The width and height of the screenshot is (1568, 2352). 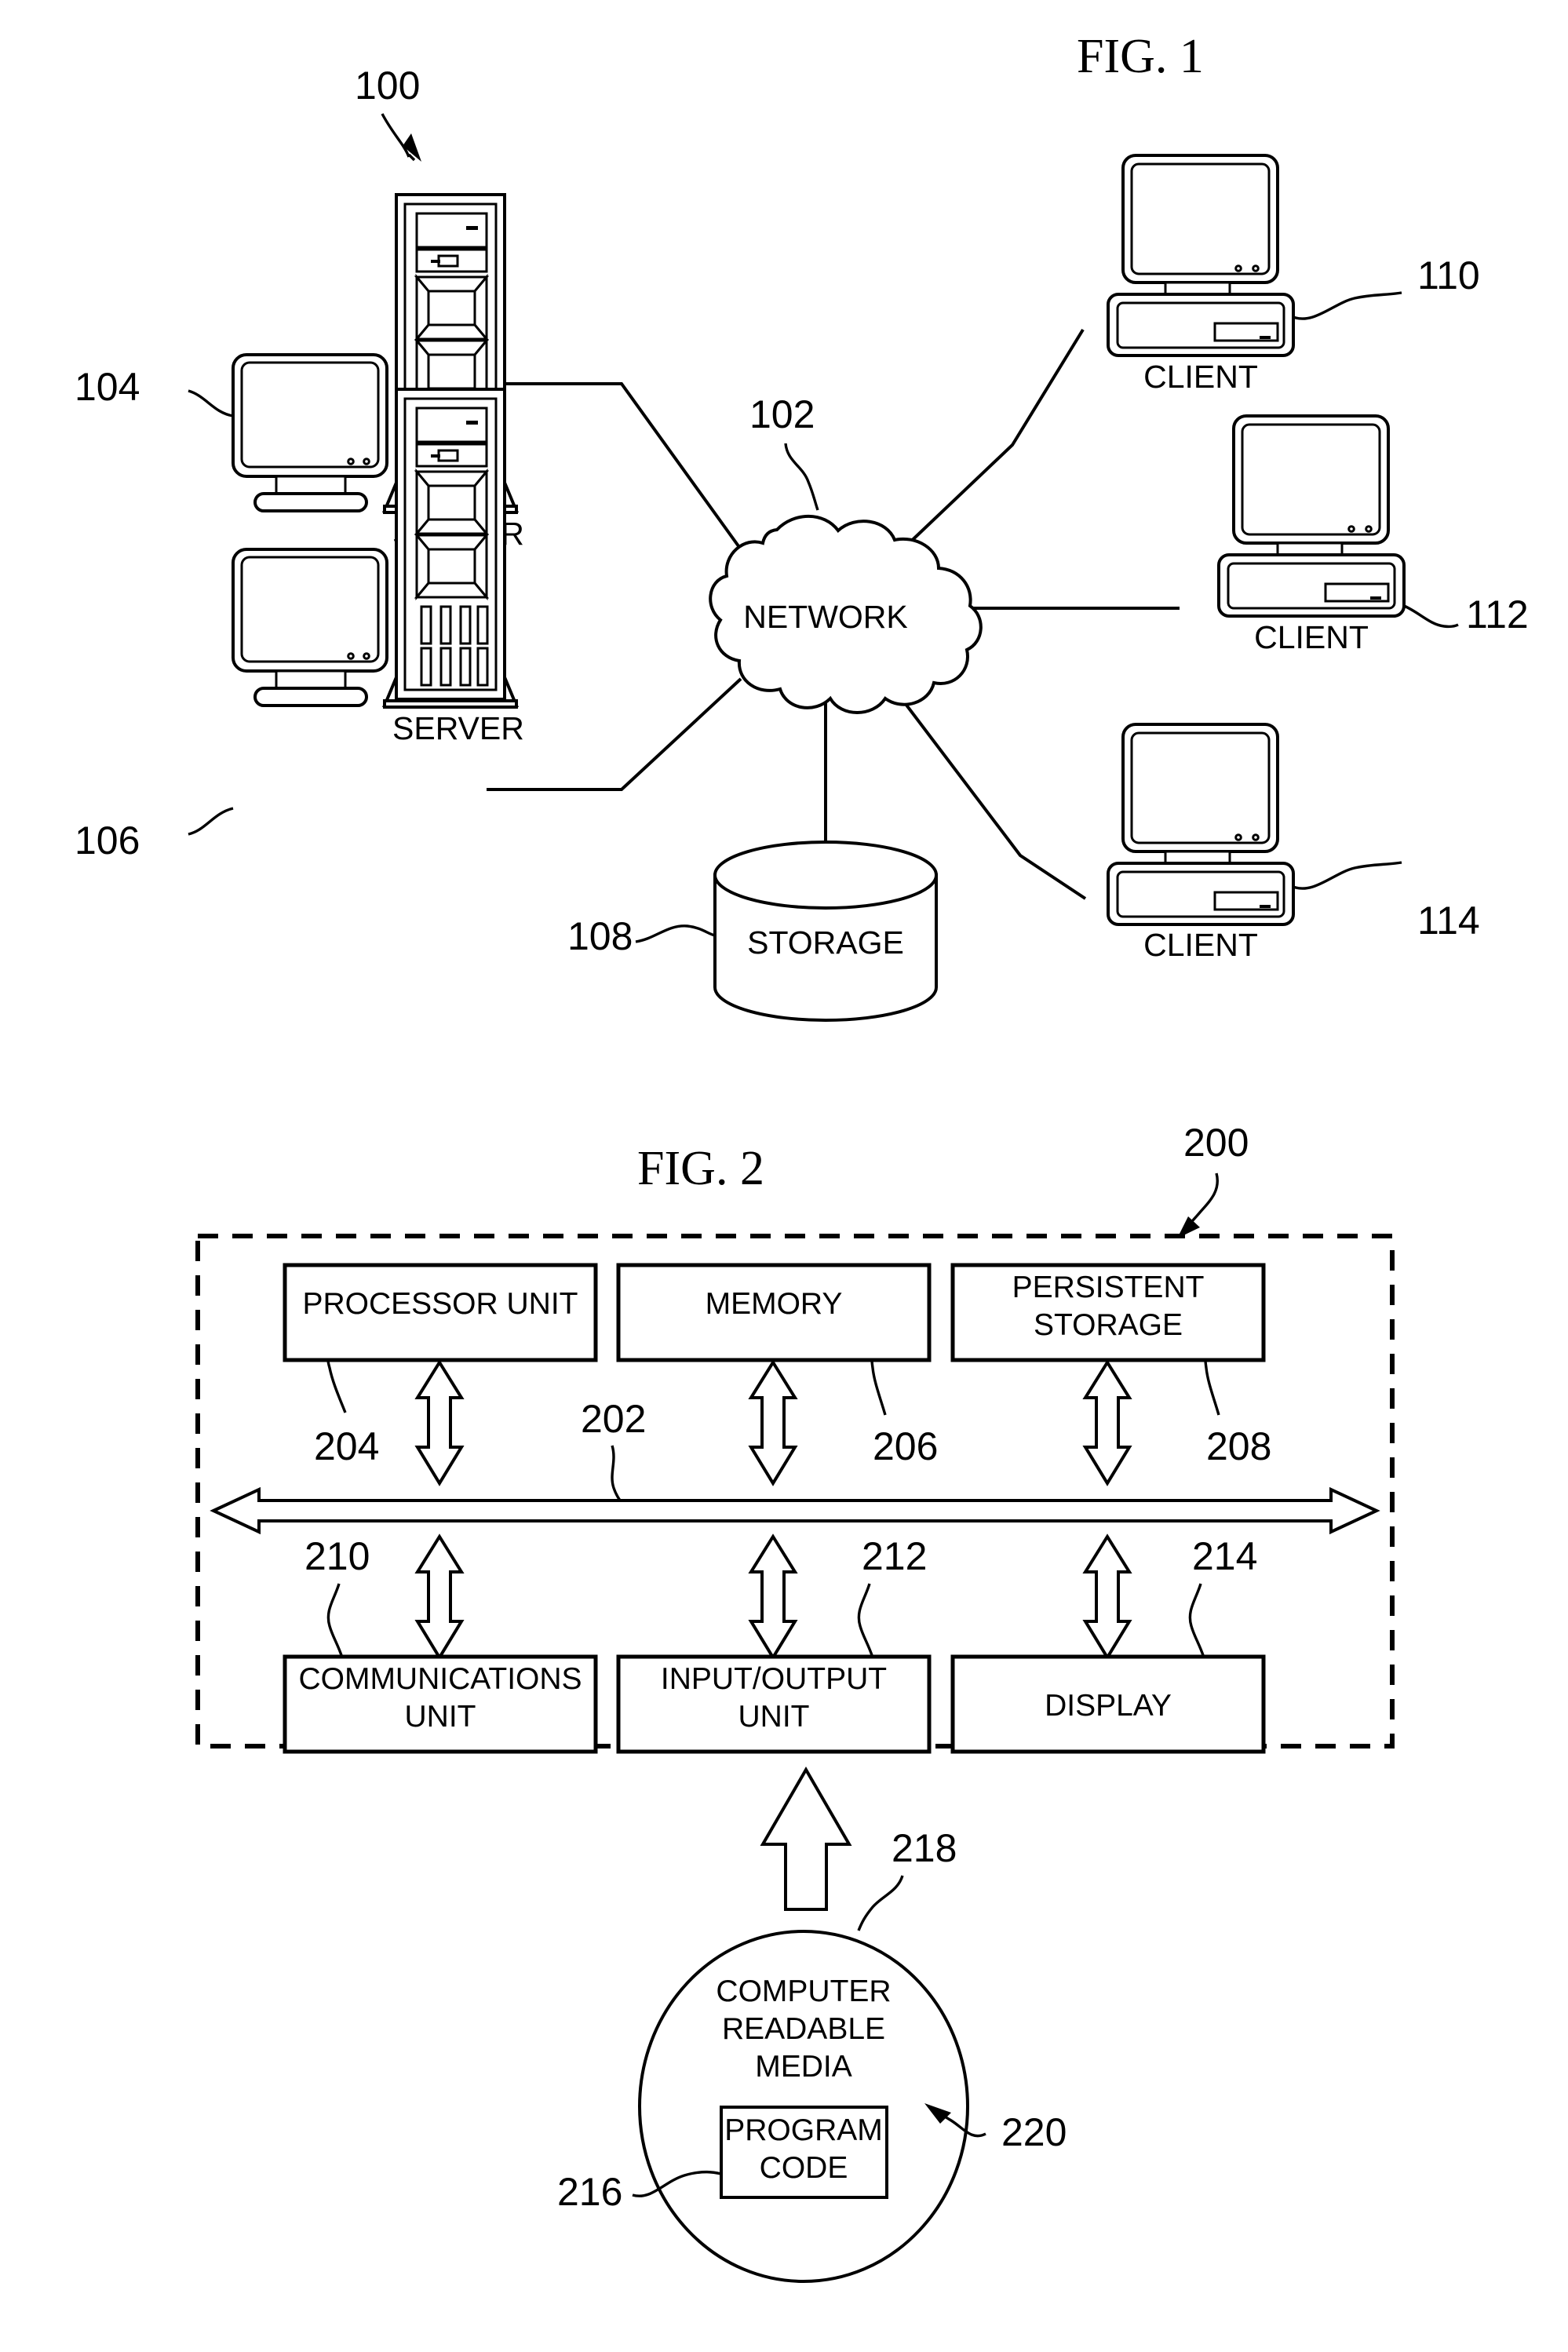 What do you see at coordinates (1200, 945) in the screenshot?
I see `client-114-label: CLIENT` at bounding box center [1200, 945].